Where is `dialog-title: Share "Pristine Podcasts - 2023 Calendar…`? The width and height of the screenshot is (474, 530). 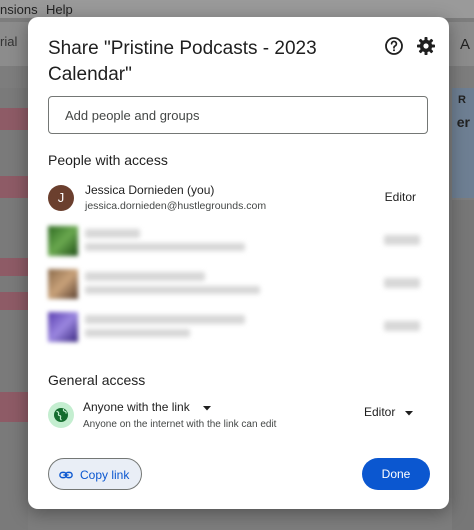
dialog-title: Share "Pristine Podcasts - 2023 Calendar… is located at coordinates (182, 61).